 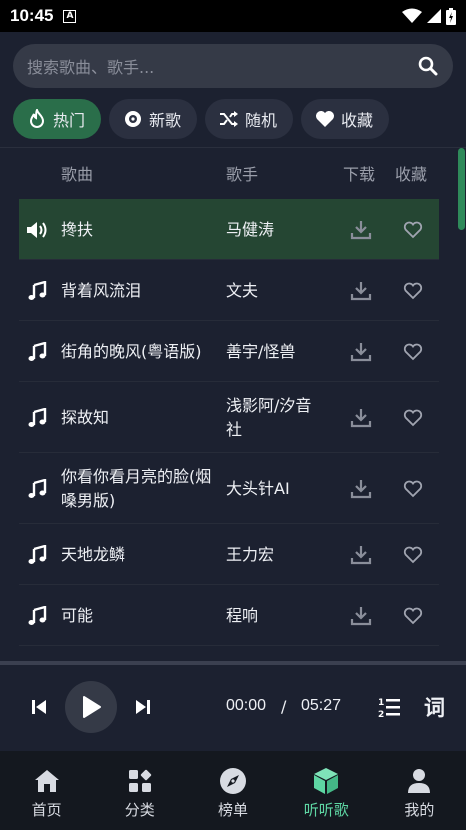 I want to click on lyrics-button: 词, so click(x=434, y=707).